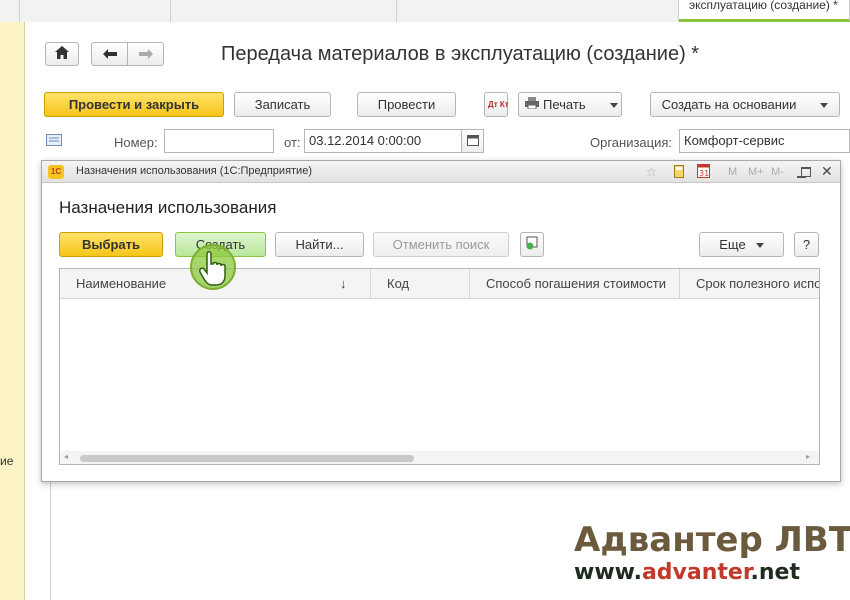 This screenshot has width=850, height=600. I want to click on post-and-close-button: Провести и закрыть, so click(134, 104).